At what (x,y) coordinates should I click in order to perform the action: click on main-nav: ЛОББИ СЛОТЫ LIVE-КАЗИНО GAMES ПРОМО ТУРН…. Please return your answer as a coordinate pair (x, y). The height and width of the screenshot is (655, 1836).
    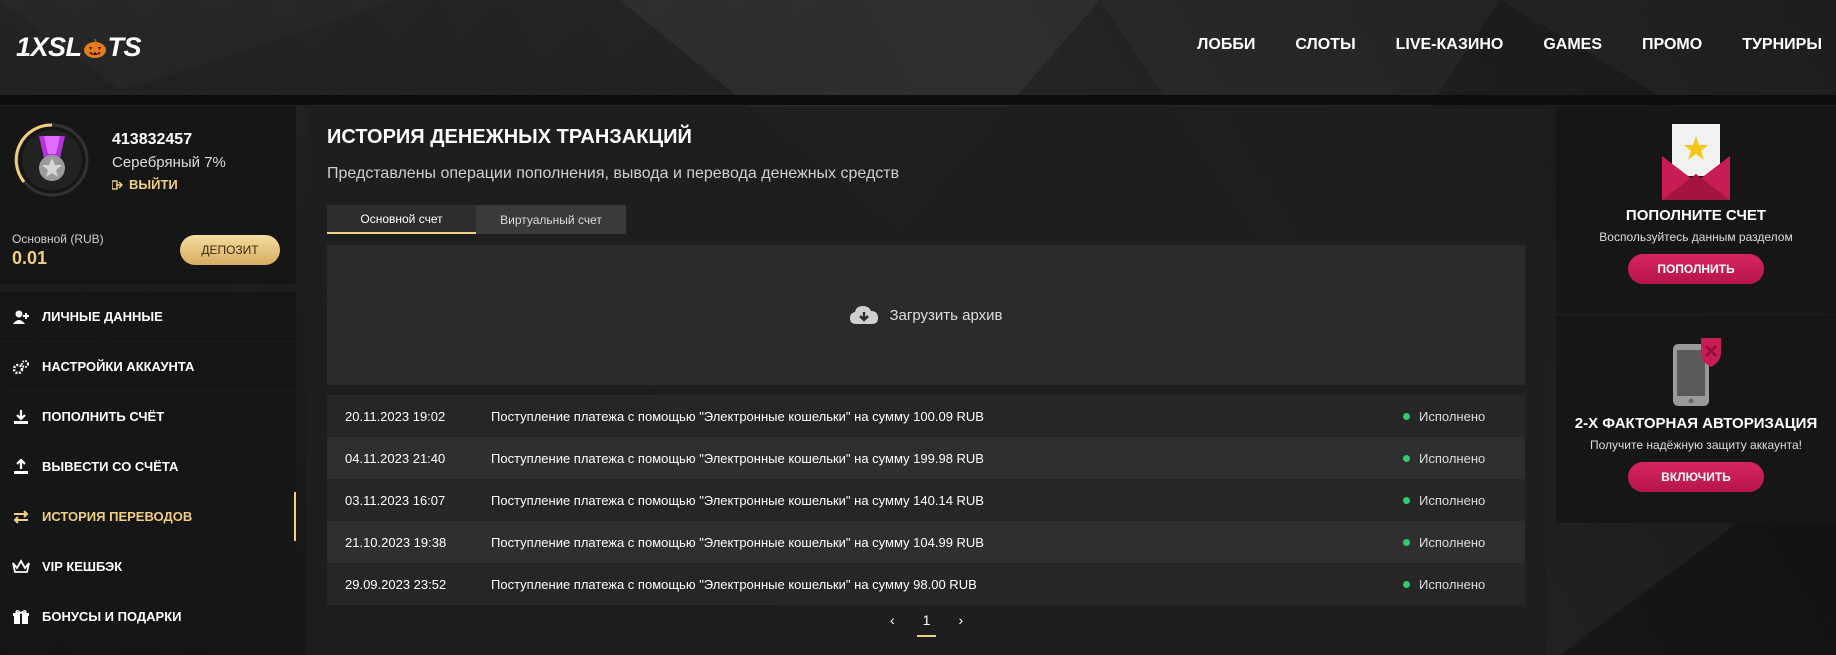
    Looking at the image, I should click on (1509, 45).